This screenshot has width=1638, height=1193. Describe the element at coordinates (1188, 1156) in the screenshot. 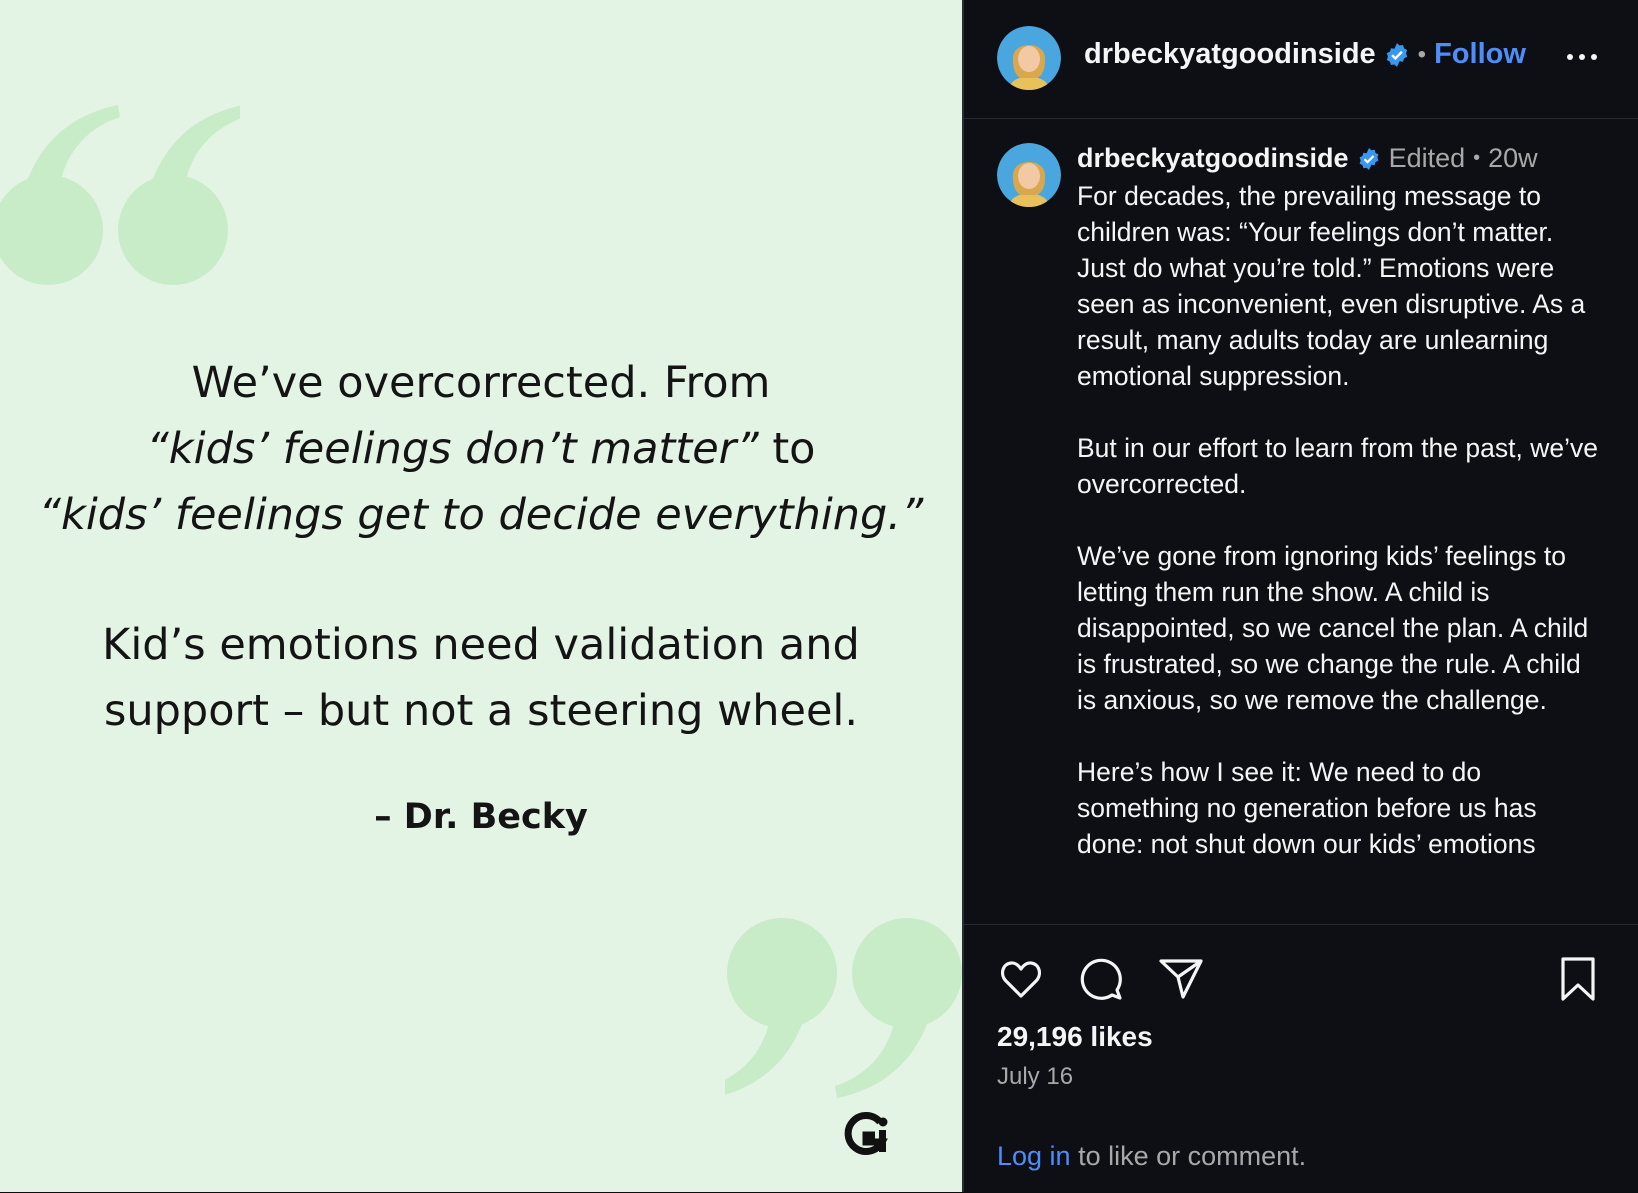

I see `login-prompt-tail: to like or comment.` at that location.